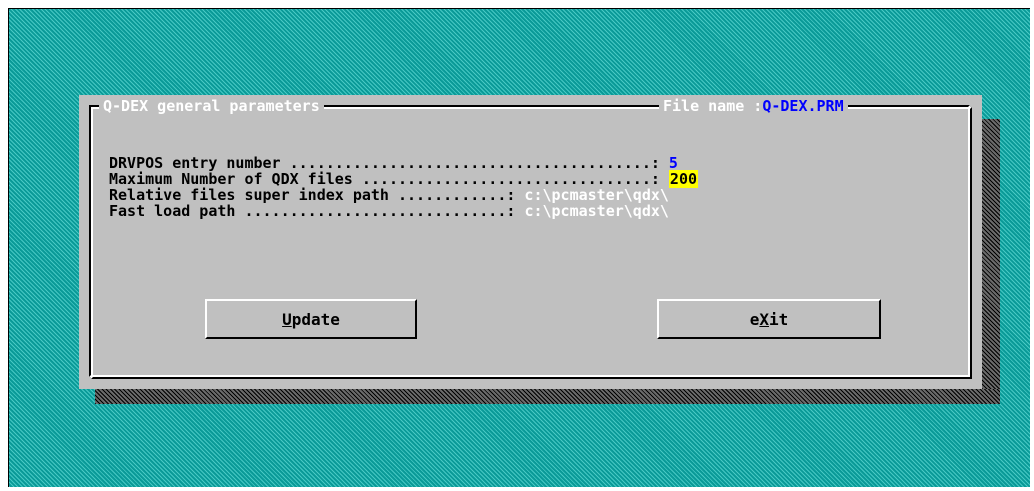  Describe the element at coordinates (991, 254) in the screenshot. I see `dialog-shadow-right` at that location.